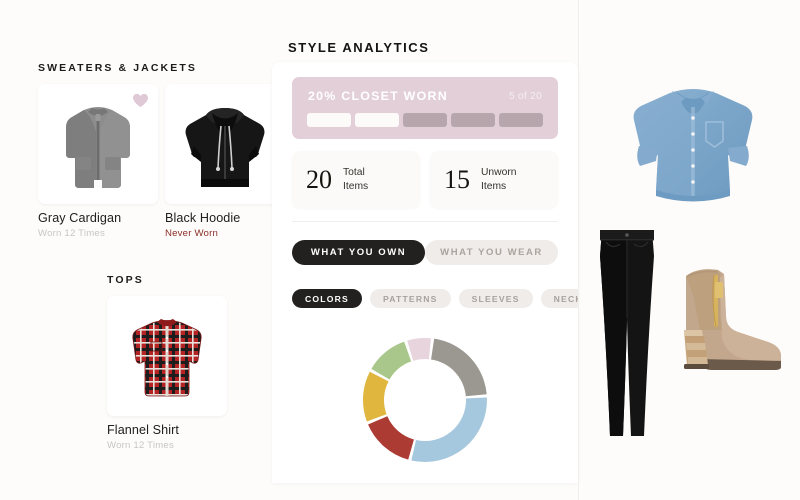  I want to click on donut-slice-gray, so click(459, 367).